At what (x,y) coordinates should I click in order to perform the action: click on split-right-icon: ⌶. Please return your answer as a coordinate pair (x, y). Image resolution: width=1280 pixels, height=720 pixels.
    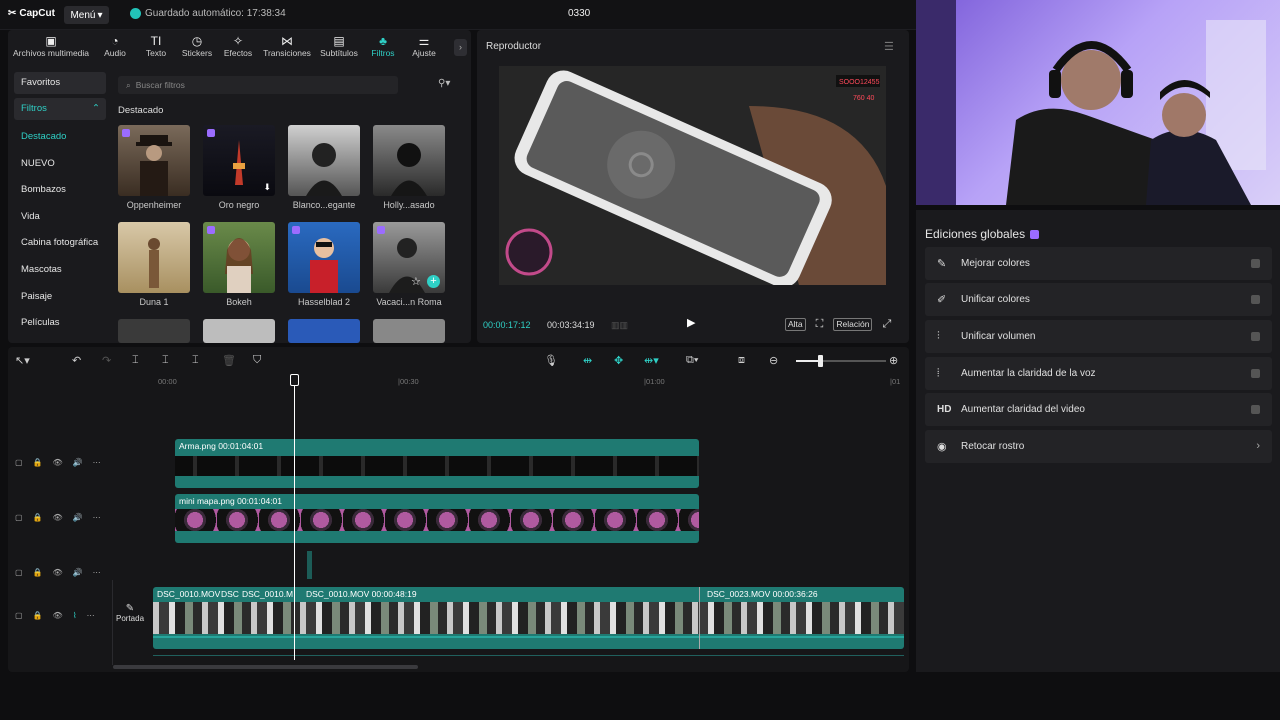
    Looking at the image, I should click on (195, 360).